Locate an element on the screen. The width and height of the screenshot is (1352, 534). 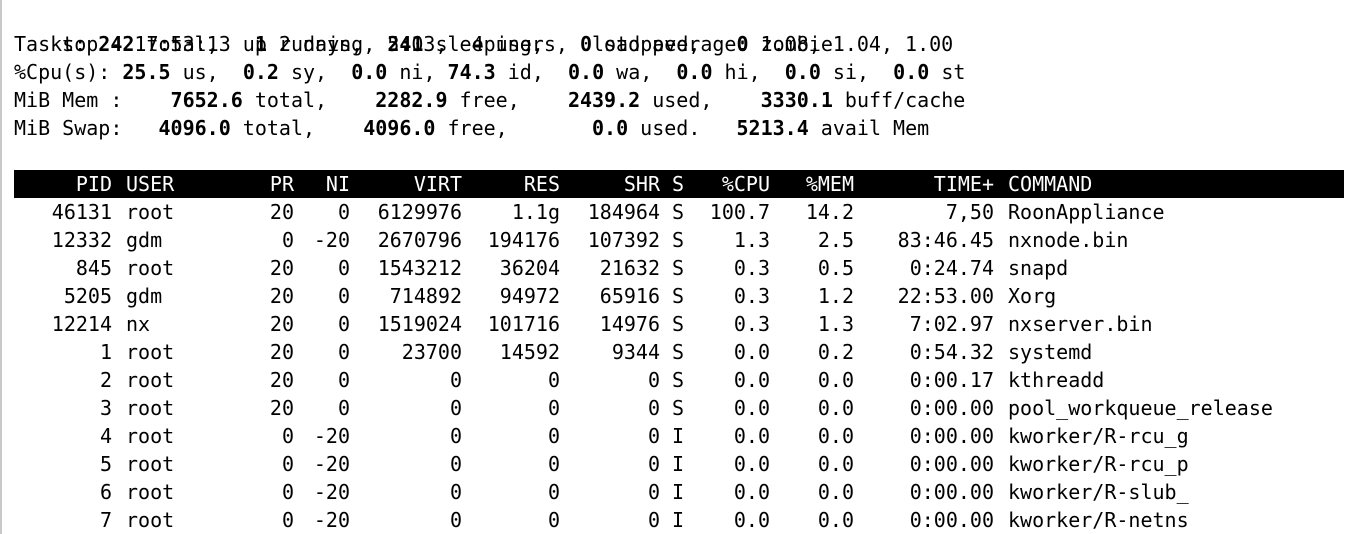
column-header-time: TIME+ is located at coordinates (963, 184).